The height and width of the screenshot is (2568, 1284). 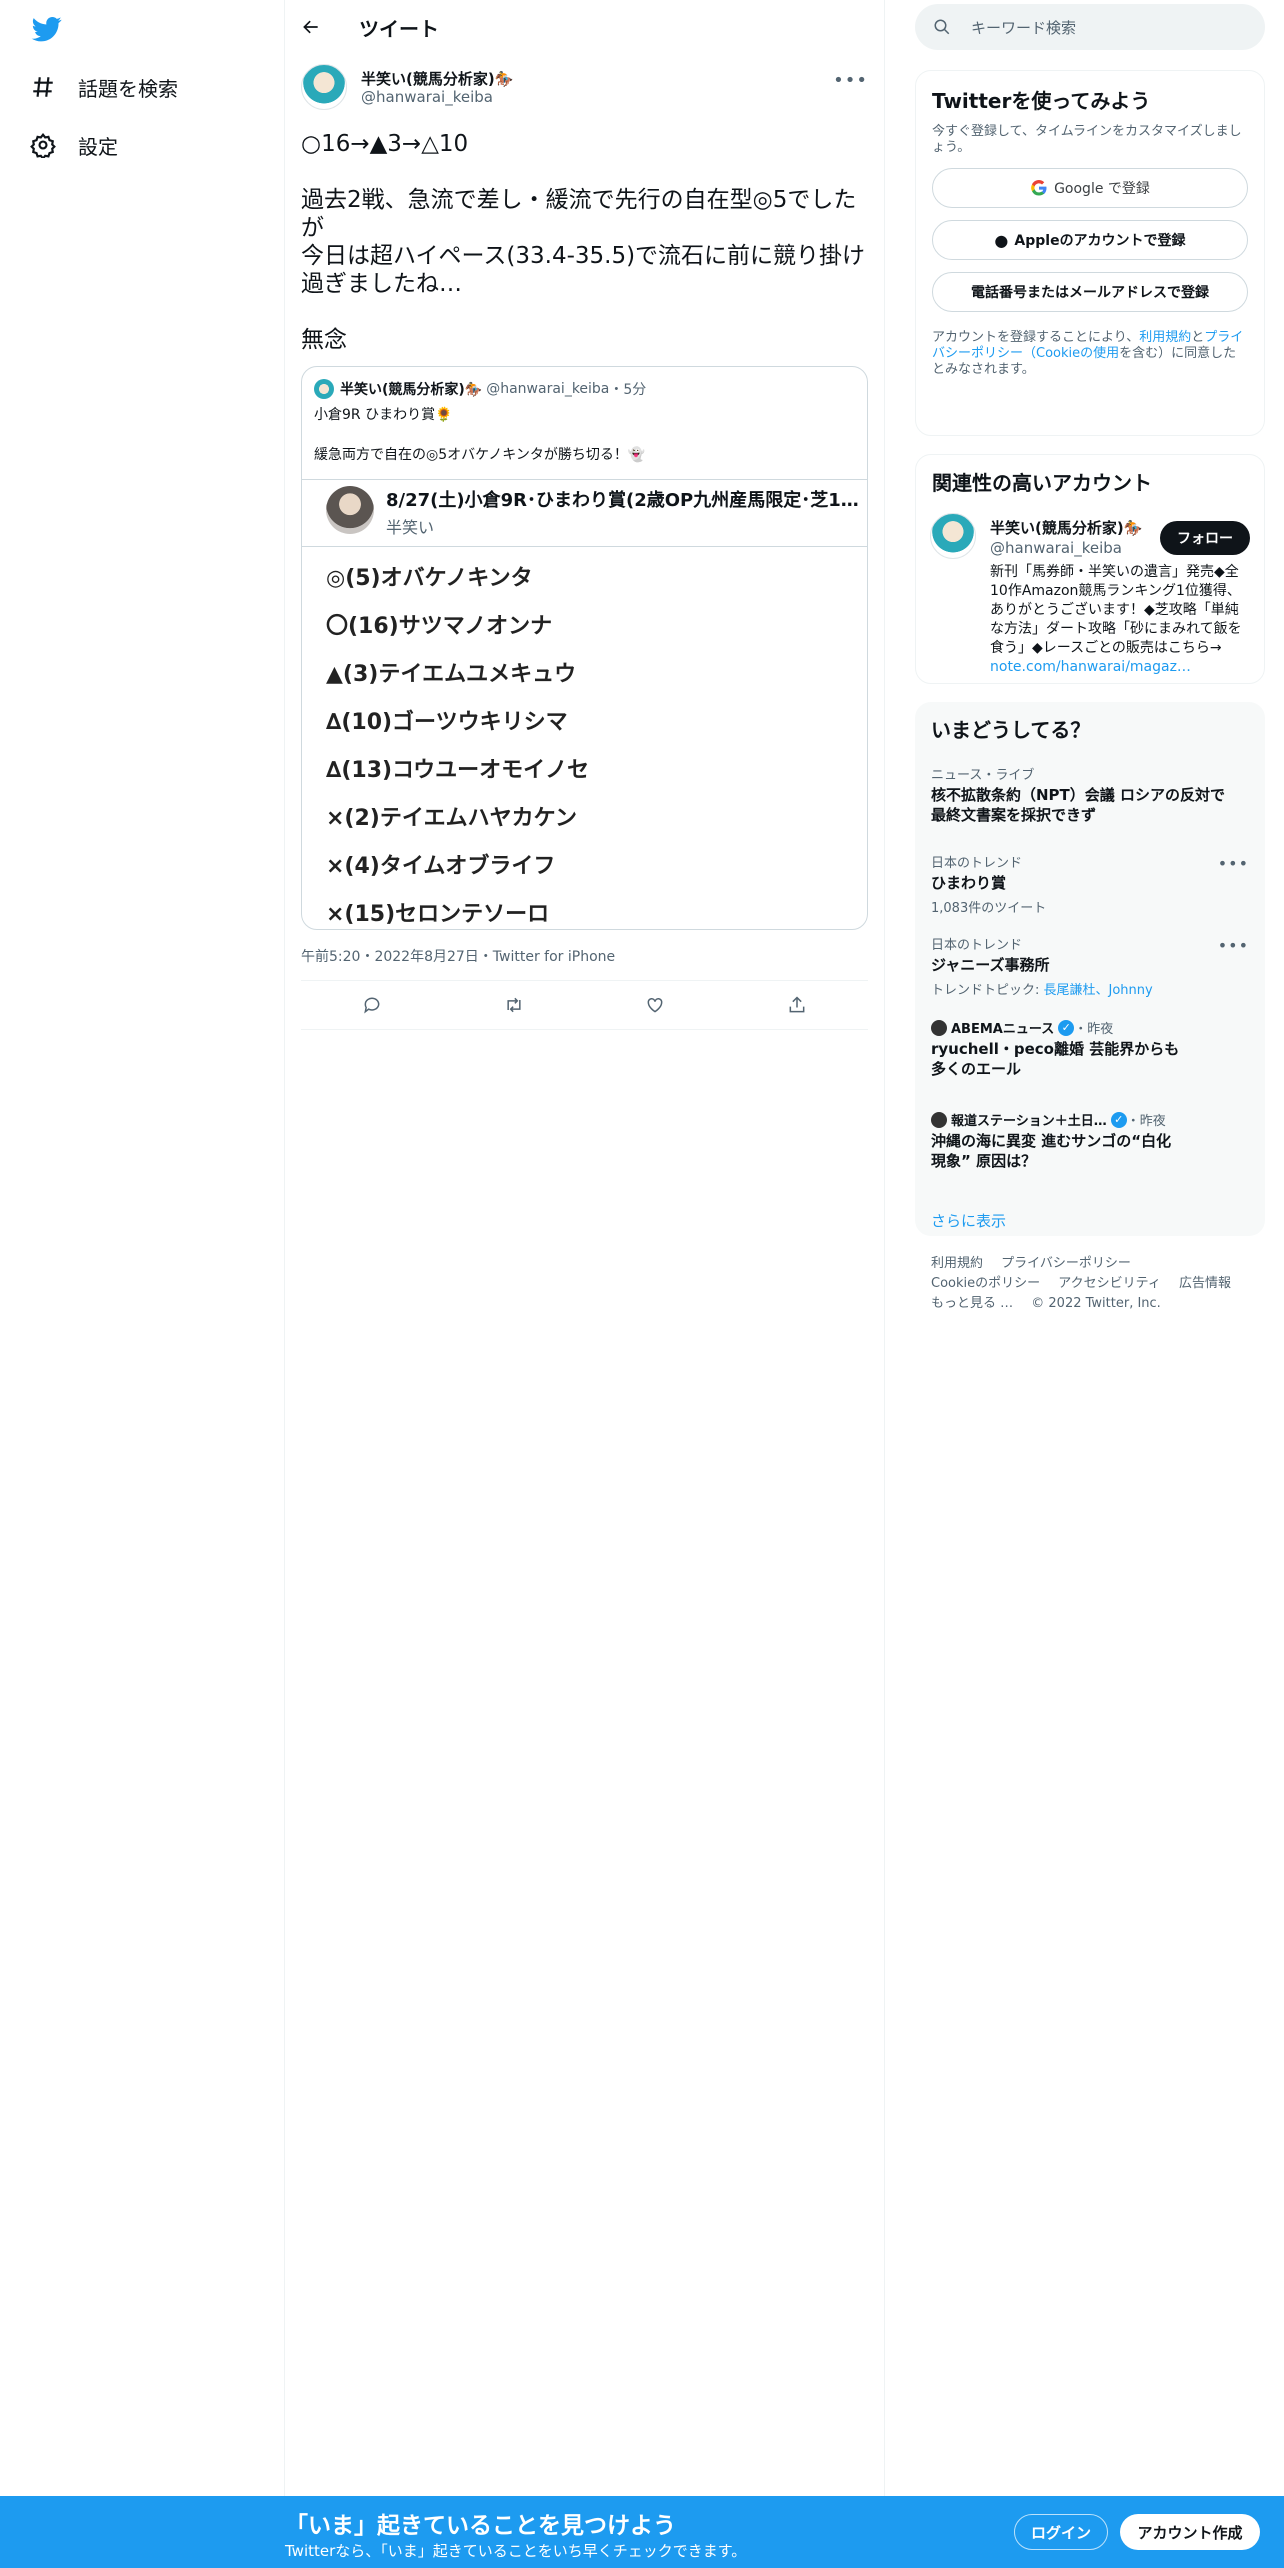 What do you see at coordinates (584, 948) in the screenshot?
I see `tweet-timestamp: 午前5:20・2022年8月27日・Twitter for iPhone` at bounding box center [584, 948].